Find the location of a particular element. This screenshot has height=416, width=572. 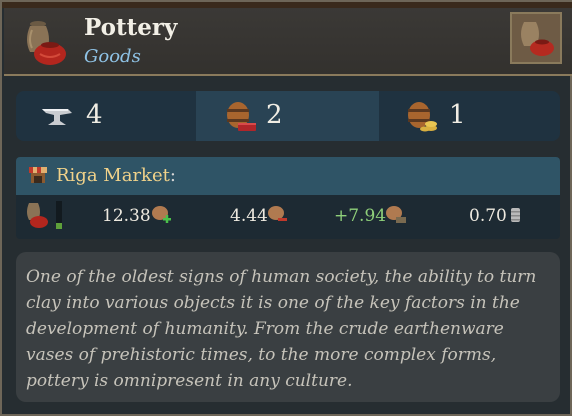

goods-thumbnail is located at coordinates (536, 38).